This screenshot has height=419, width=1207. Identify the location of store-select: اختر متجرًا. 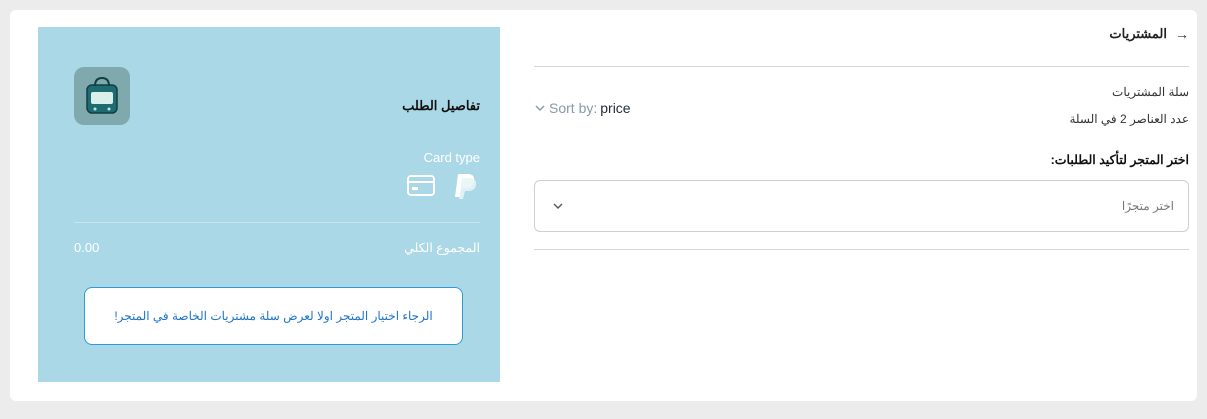
(861, 206).